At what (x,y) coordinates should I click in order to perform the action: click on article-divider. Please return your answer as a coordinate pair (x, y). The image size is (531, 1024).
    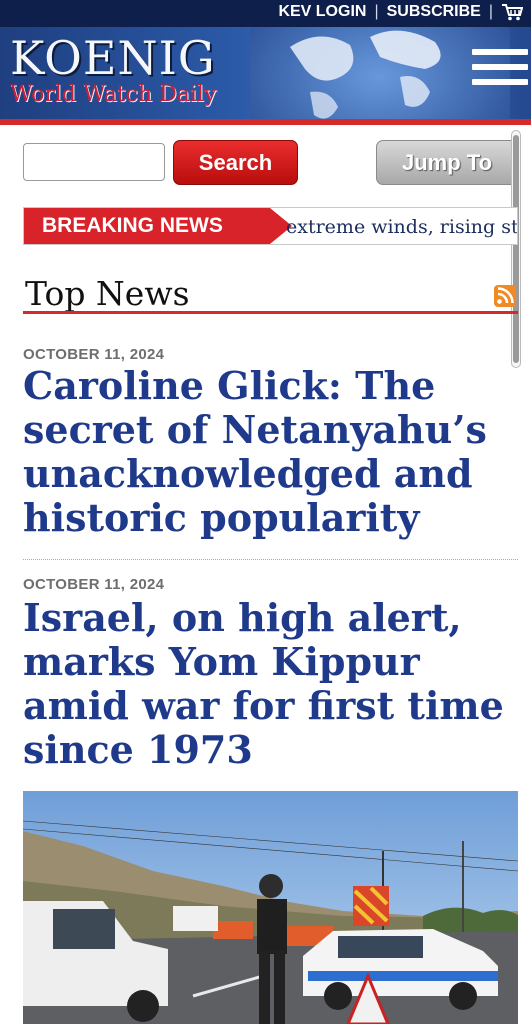
    Looking at the image, I should click on (270, 559).